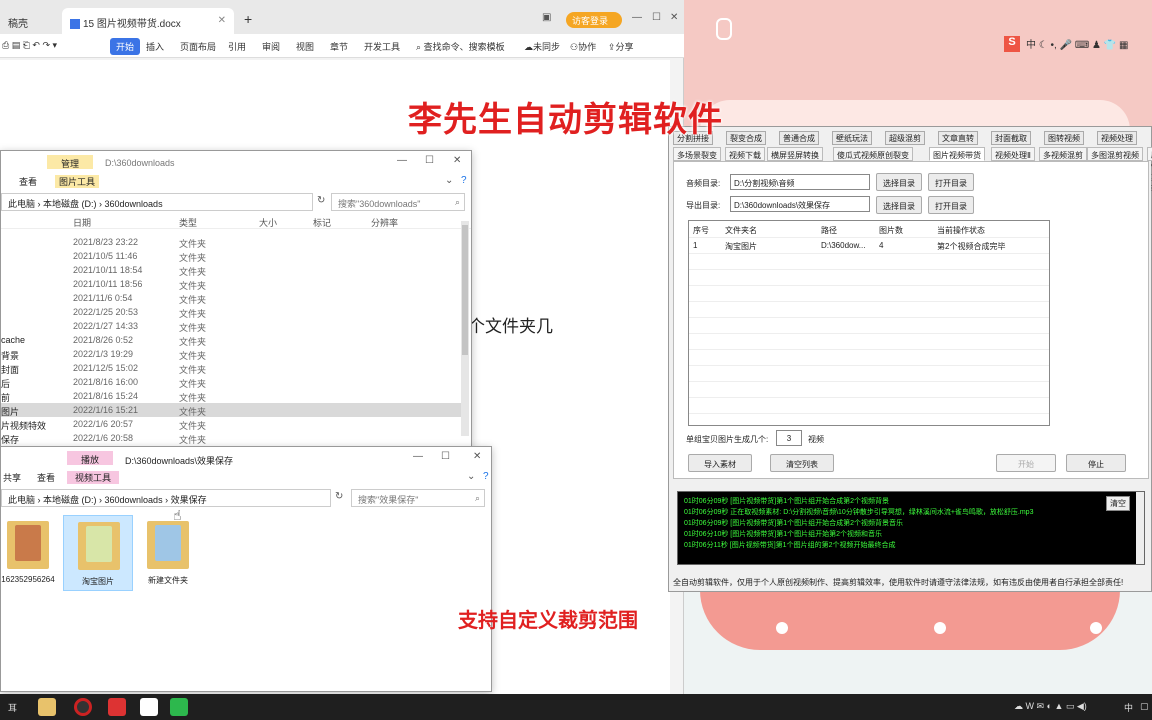  What do you see at coordinates (231, 326) in the screenshot?
I see `file-row: 2022/1/27 14:33 文件夹` at bounding box center [231, 326].